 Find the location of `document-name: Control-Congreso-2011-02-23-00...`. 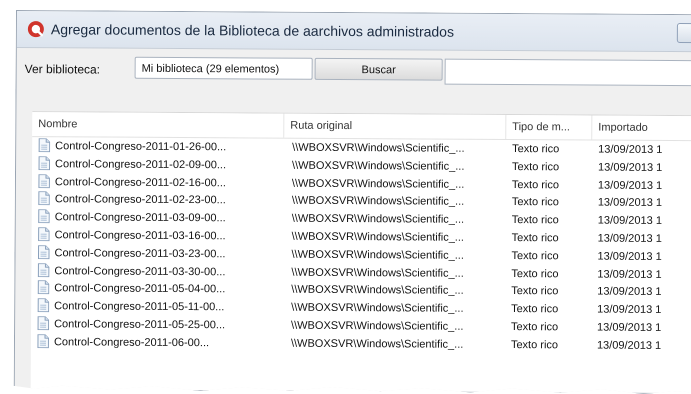

document-name: Control-Congreso-2011-02-23-00... is located at coordinates (140, 200).